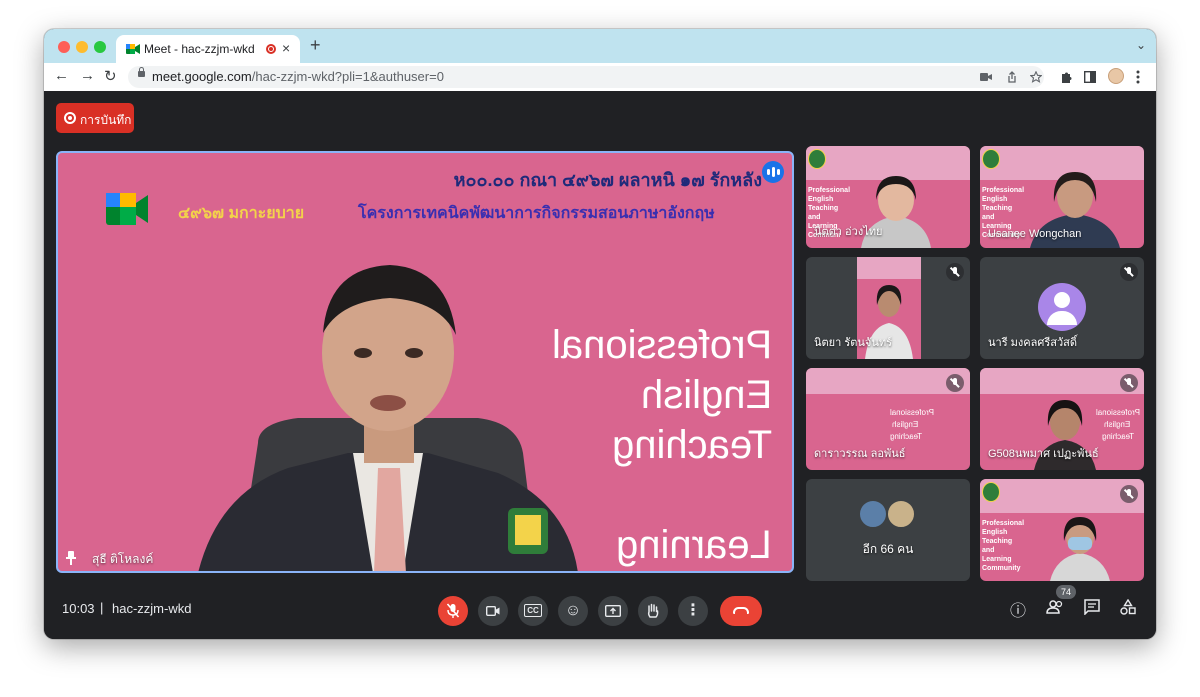 The height and width of the screenshot is (697, 1200). Describe the element at coordinates (600, 46) in the screenshot. I see `tab-strip: Meet - hac-zzjm-wkd × + ⌄` at that location.